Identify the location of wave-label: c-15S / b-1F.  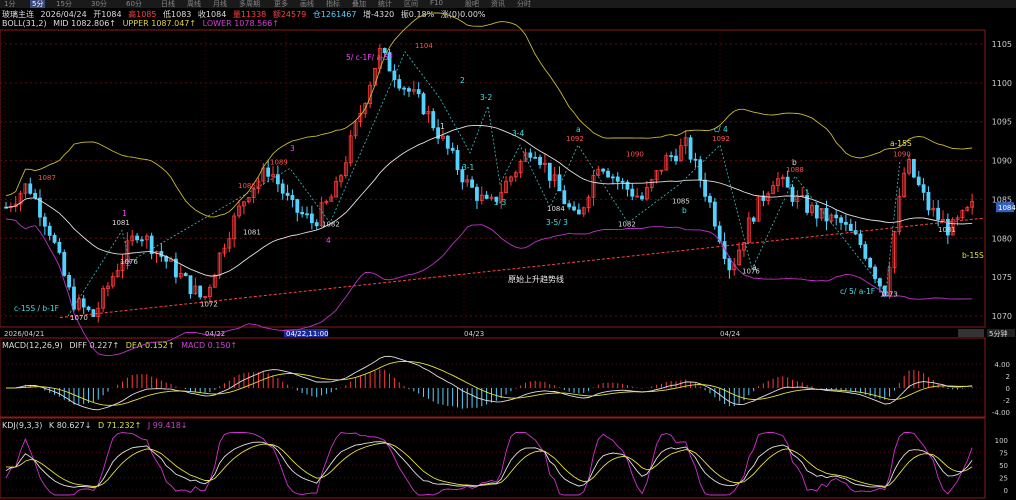
(36, 308).